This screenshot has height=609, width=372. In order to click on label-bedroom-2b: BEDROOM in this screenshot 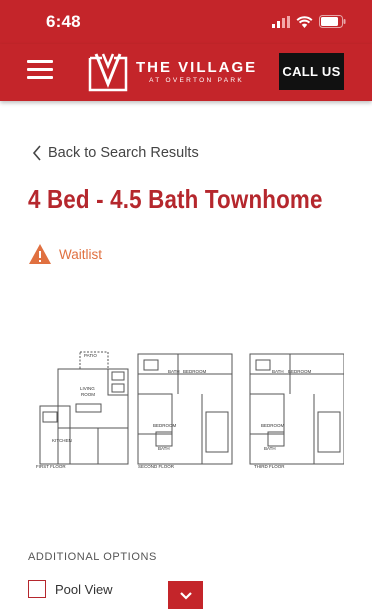, I will do `click(165, 425)`.